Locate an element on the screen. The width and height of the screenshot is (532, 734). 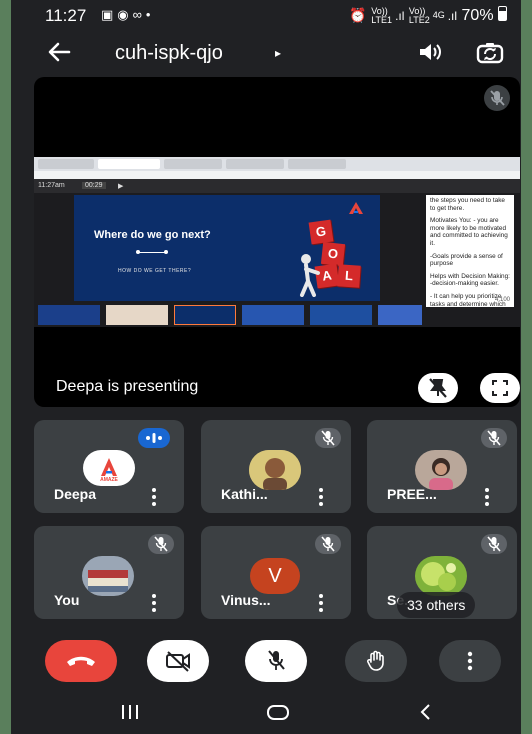
raise-hand-icon is located at coordinates (375, 660).